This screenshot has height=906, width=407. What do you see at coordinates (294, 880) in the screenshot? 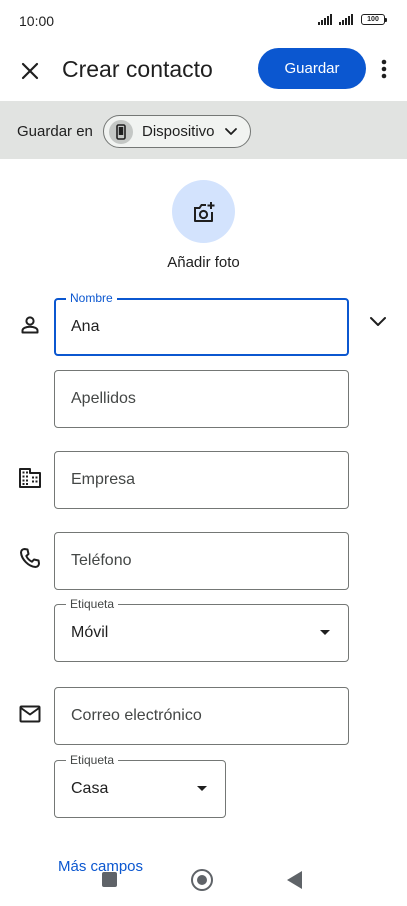
I see `back-triangle-icon` at bounding box center [294, 880].